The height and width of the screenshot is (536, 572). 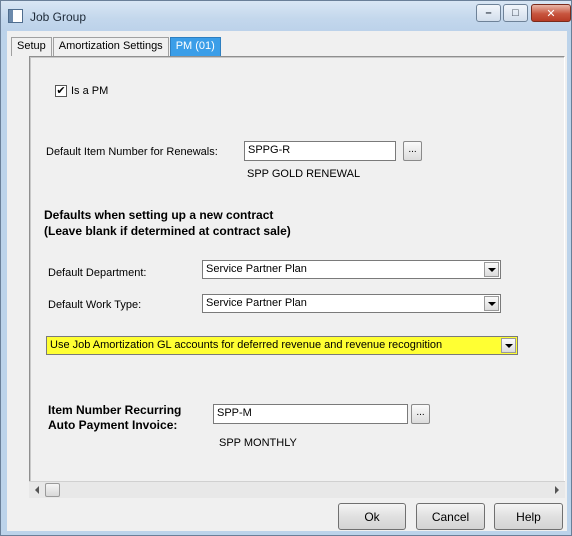 I want to click on default-department-value: Service Partner Plan, so click(x=256, y=269).